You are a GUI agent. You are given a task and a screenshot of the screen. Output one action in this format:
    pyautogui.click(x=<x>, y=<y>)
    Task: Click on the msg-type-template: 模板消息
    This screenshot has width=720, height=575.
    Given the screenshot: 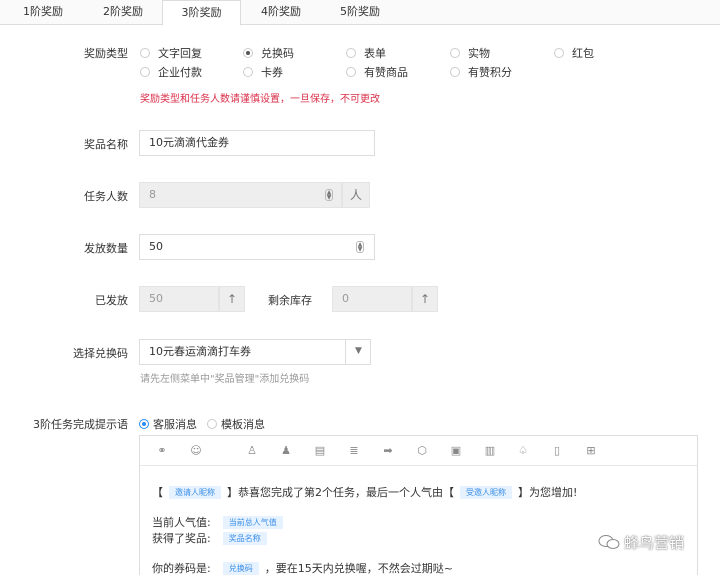 What is the action you would take?
    pyautogui.click(x=236, y=424)
    